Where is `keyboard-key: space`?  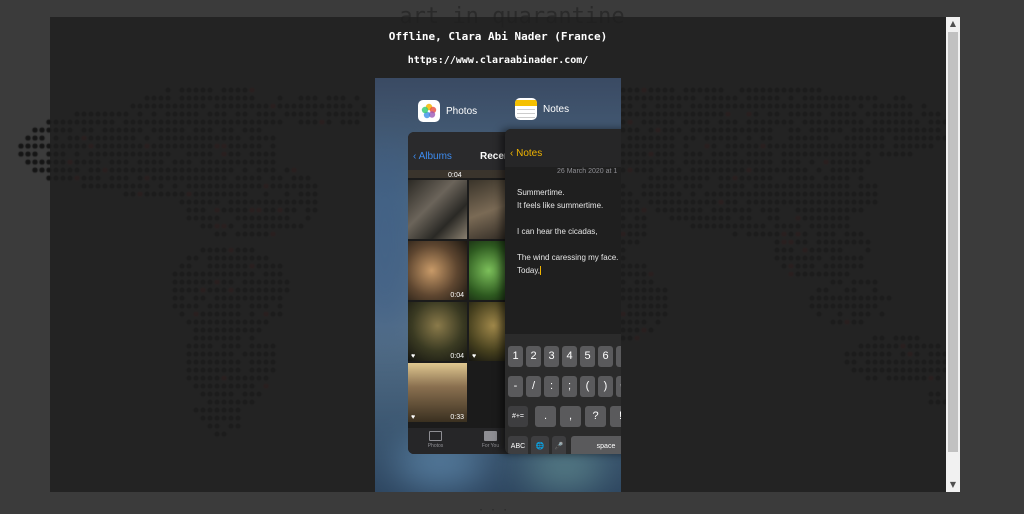 keyboard-key: space is located at coordinates (596, 445).